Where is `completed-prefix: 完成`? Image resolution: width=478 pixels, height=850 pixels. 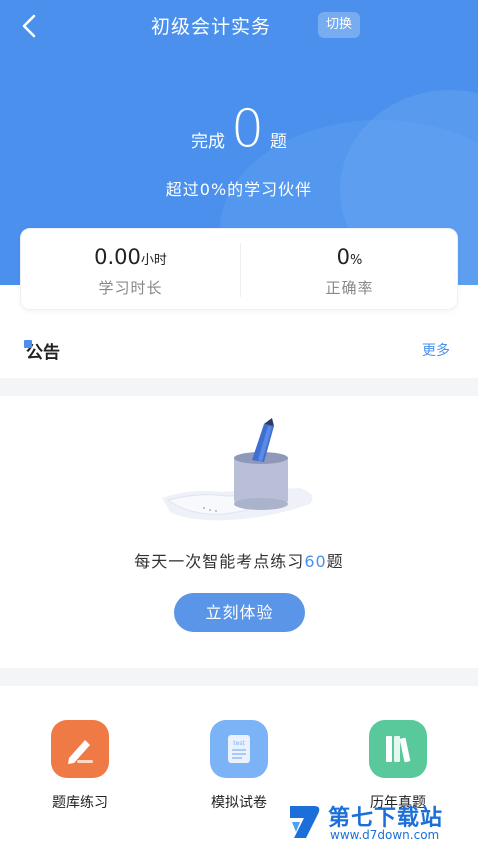 completed-prefix: 完成 is located at coordinates (207, 142).